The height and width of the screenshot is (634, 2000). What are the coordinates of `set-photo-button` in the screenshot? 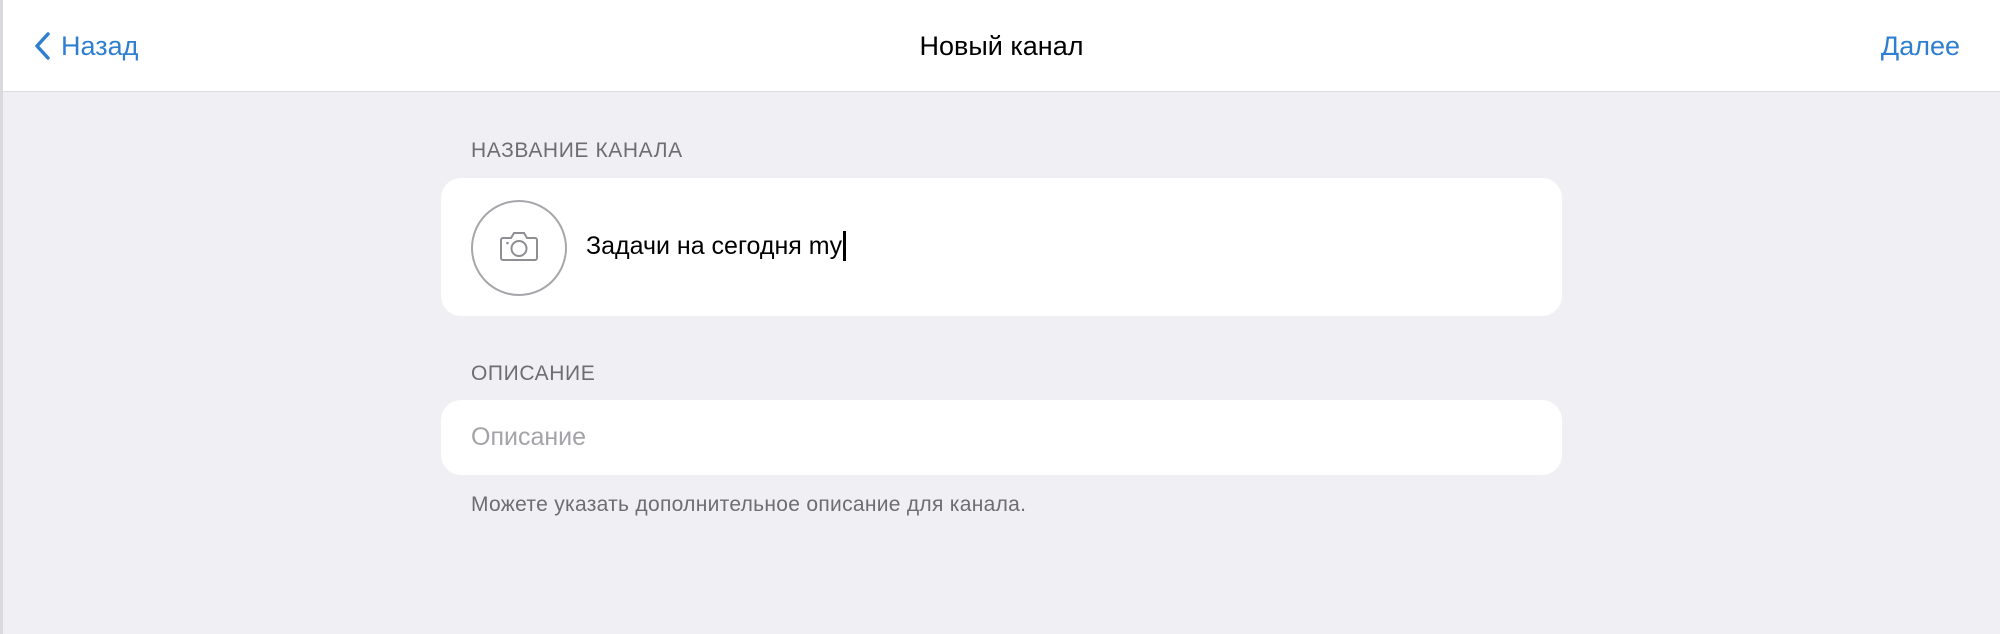 It's located at (519, 248).